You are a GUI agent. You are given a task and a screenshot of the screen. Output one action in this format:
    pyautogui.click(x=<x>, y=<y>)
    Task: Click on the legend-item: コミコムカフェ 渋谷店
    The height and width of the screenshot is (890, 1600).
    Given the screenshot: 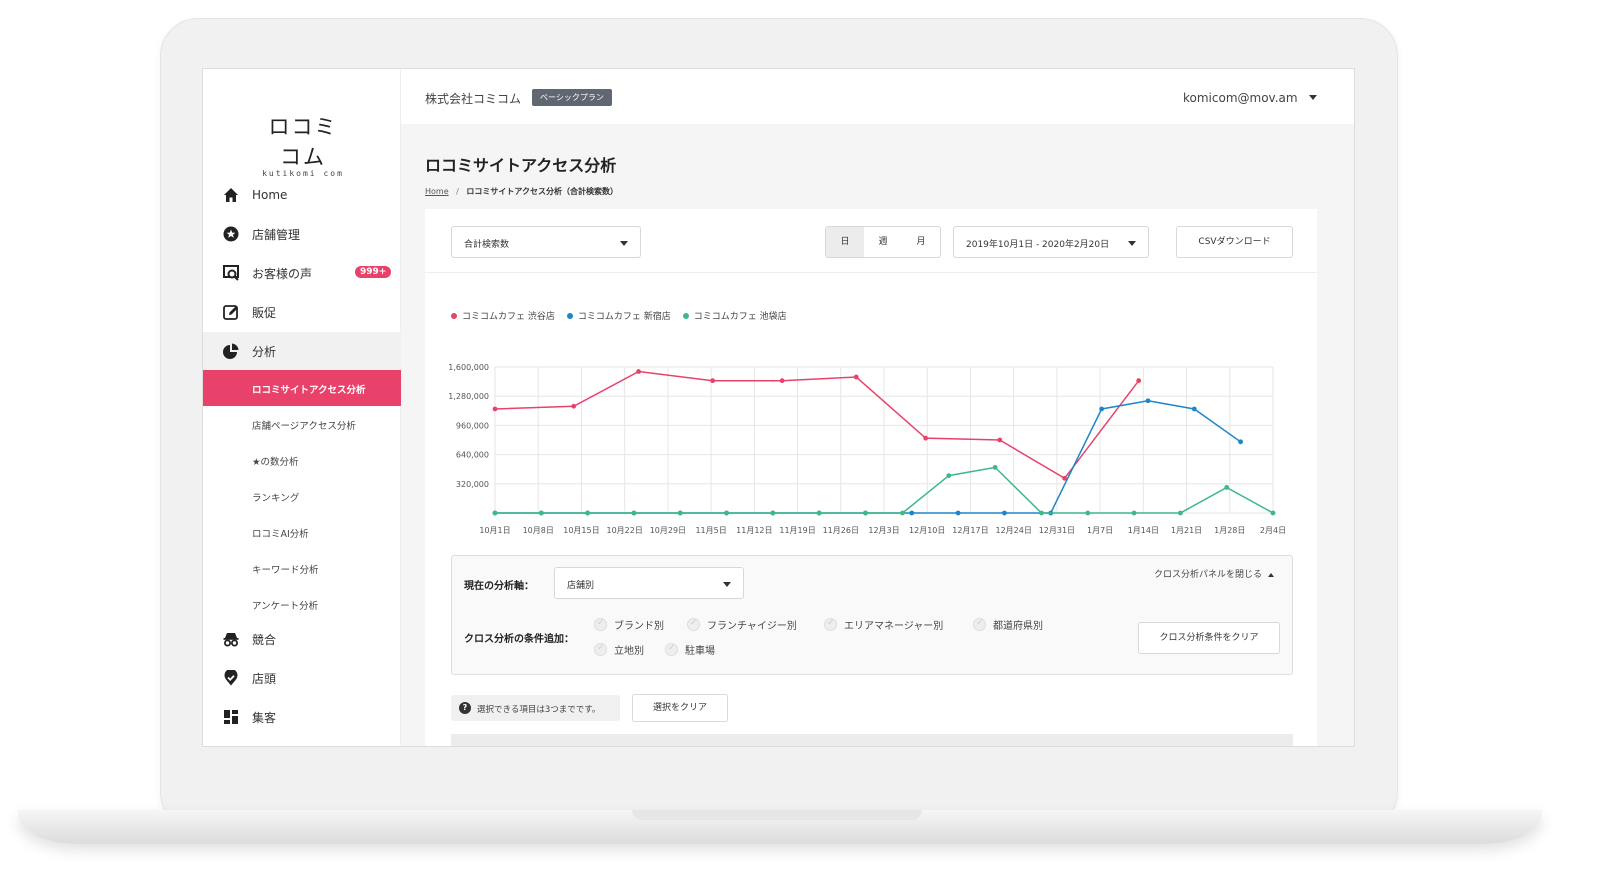 What is the action you would take?
    pyautogui.click(x=503, y=315)
    